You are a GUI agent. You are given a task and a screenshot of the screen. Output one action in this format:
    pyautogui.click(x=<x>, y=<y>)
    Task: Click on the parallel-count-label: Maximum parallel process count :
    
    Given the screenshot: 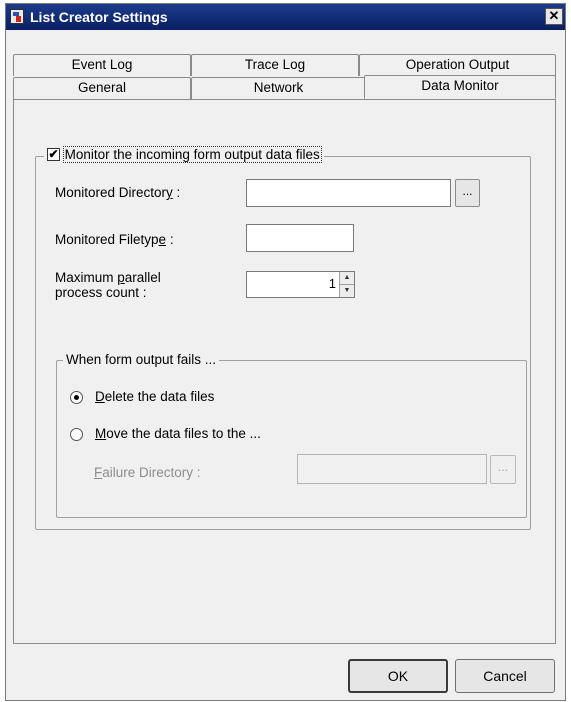 What is the action you would take?
    pyautogui.click(x=108, y=285)
    